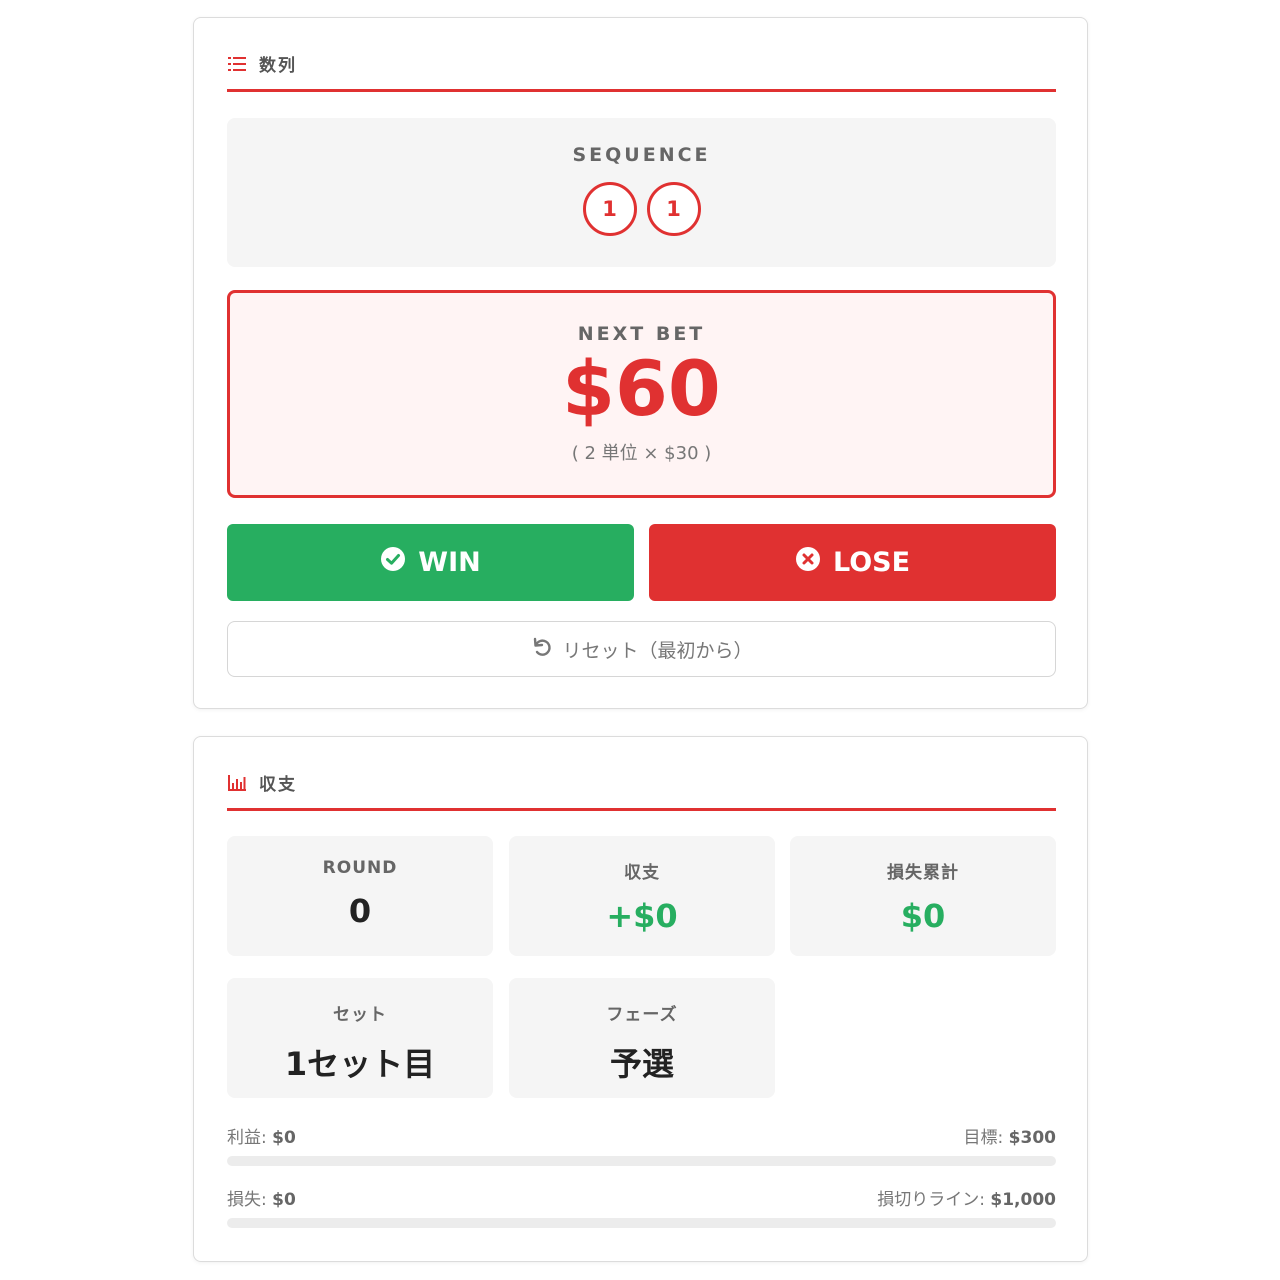 The image size is (1280, 1280). Describe the element at coordinates (393, 562) in the screenshot. I see `check-circle-icon` at that location.